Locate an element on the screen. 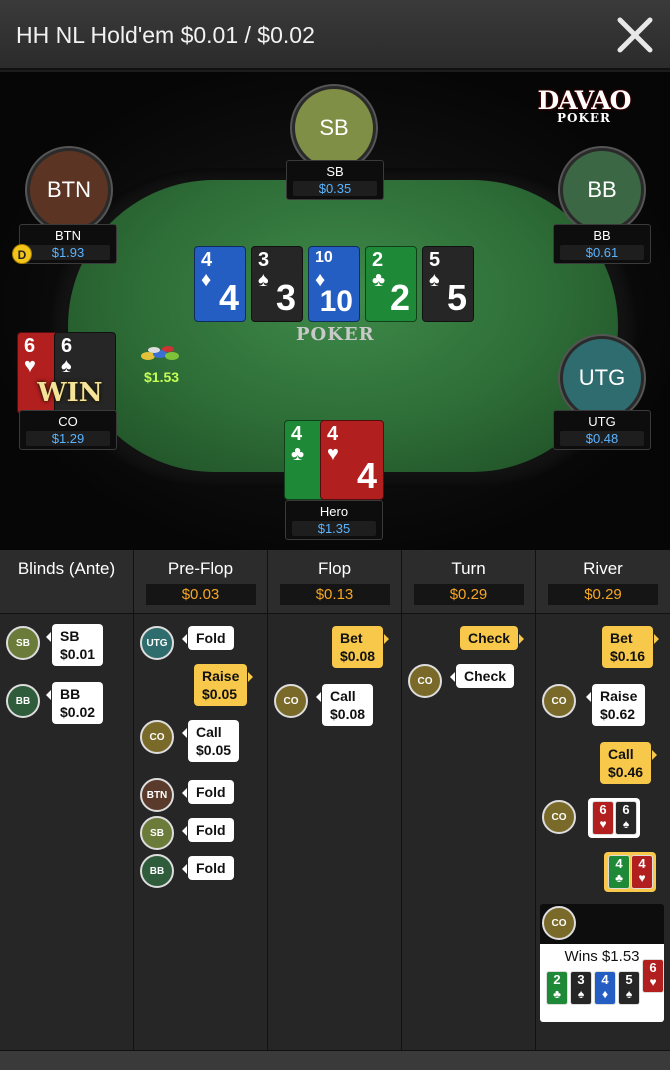  seat-avatar-bb: BB is located at coordinates (602, 190).